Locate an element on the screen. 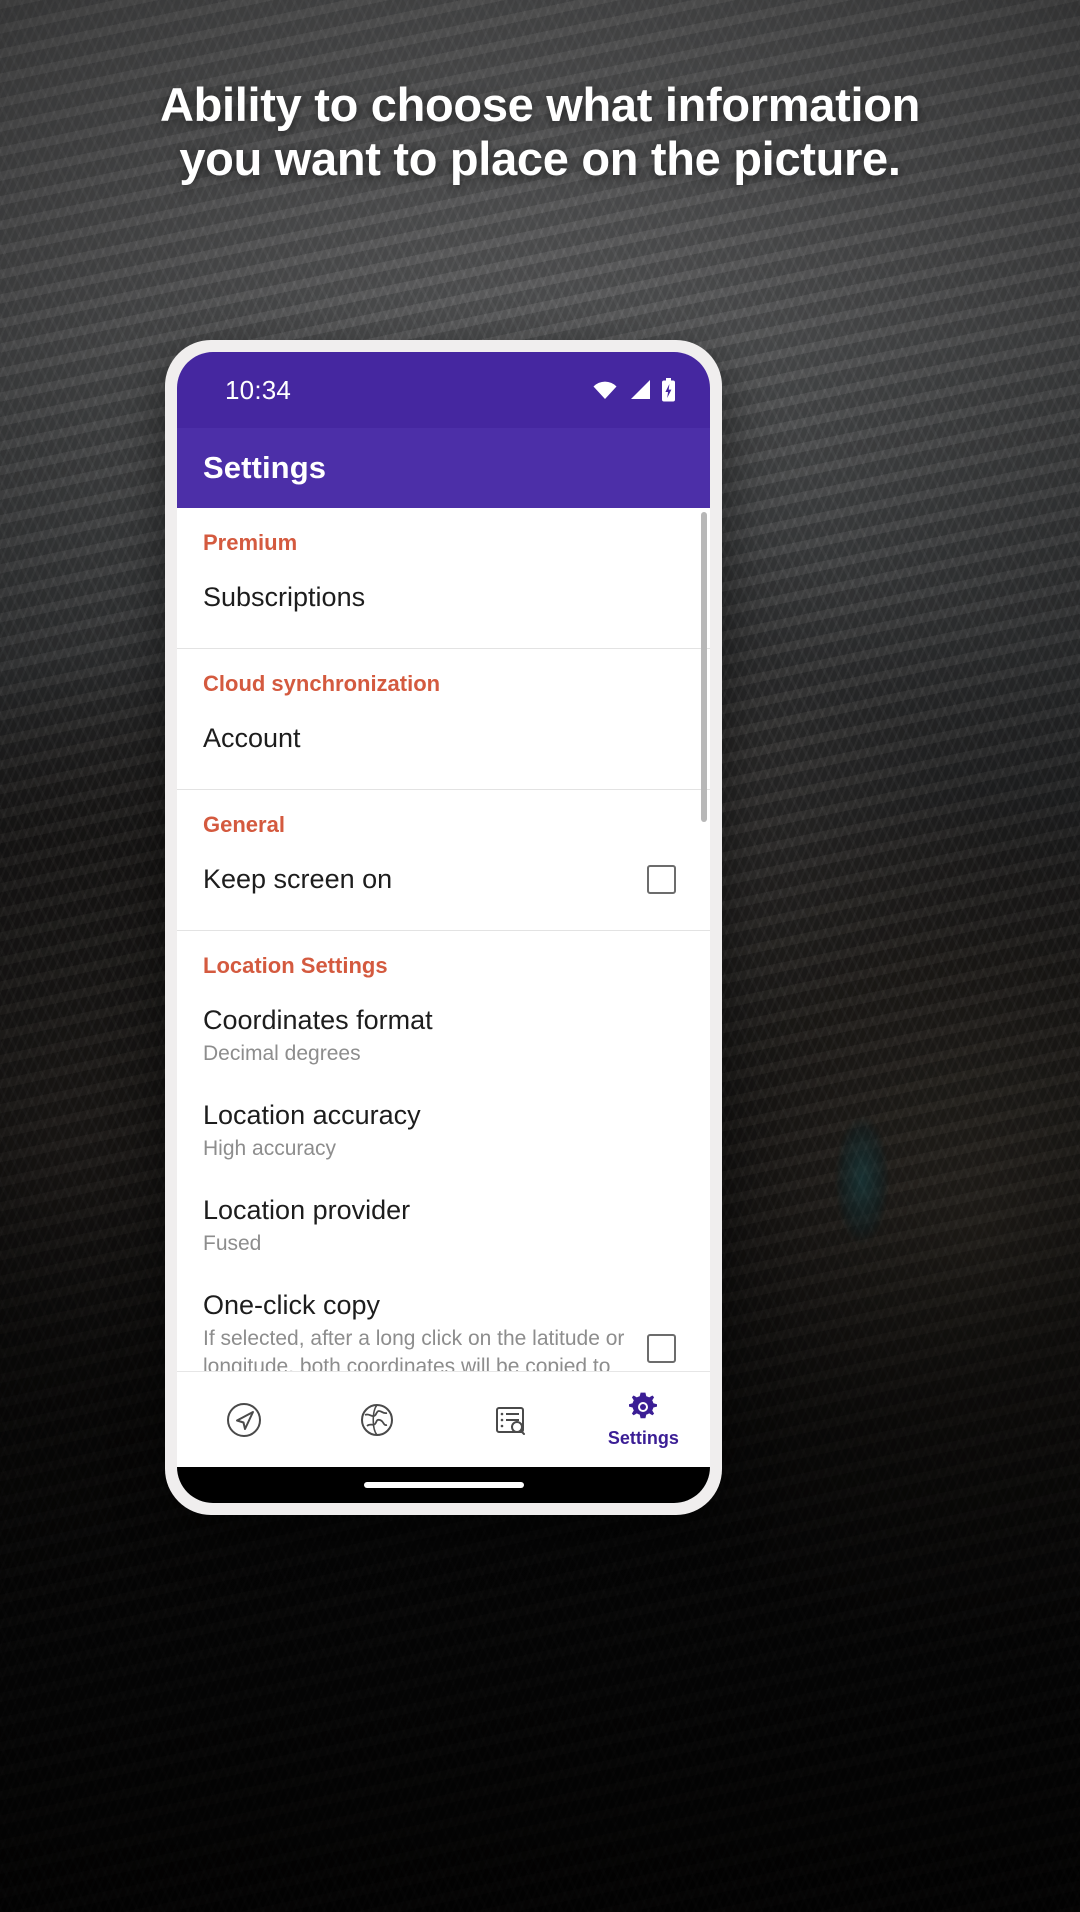 Image resolution: width=1080 pixels, height=1912 pixels. settings-row-subscriptions: Subscriptions is located at coordinates (443, 596).